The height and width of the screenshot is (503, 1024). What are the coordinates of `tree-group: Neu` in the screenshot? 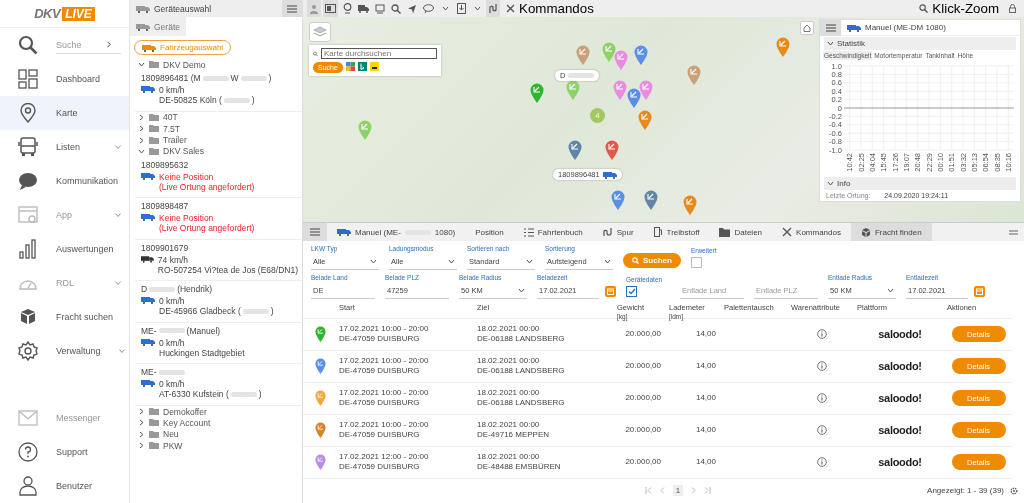 It's located at (218, 434).